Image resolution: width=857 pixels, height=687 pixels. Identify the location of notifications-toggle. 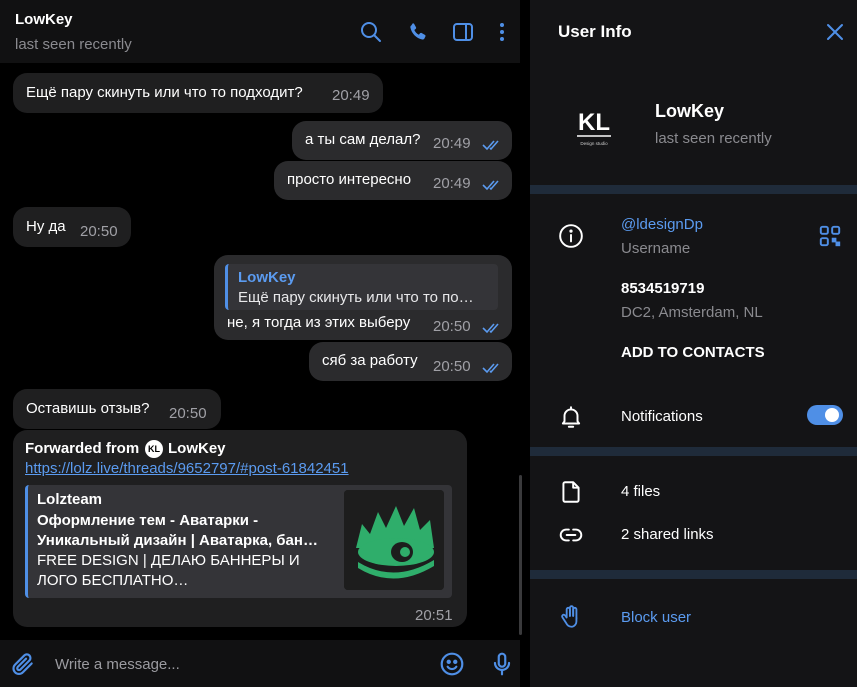
(825, 415).